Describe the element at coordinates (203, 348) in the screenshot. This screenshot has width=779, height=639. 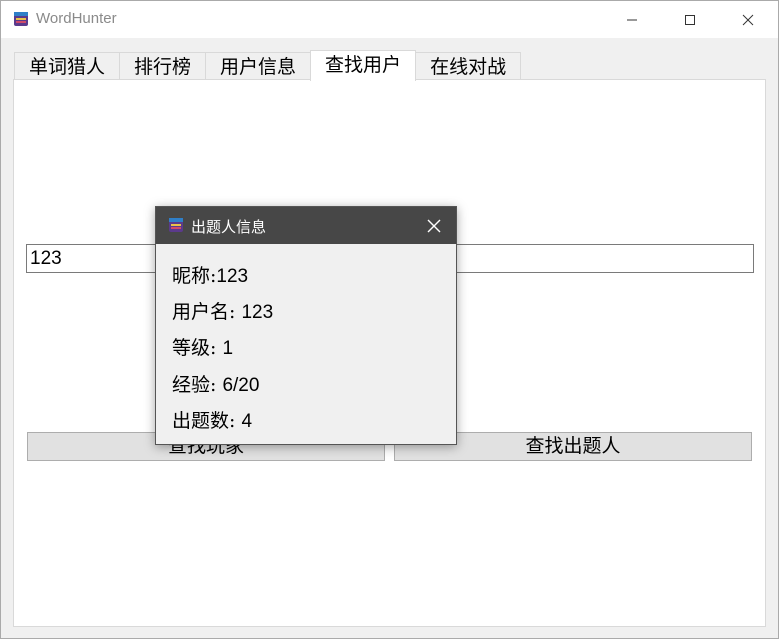
I see `info-level: 等级: 1` at that location.